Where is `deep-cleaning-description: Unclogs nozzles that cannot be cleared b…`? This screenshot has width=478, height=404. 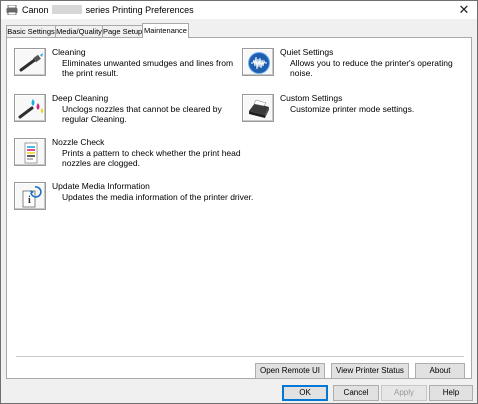
deep-cleaning-description: Unclogs nozzles that cannot be cleared b… is located at coordinates (142, 114).